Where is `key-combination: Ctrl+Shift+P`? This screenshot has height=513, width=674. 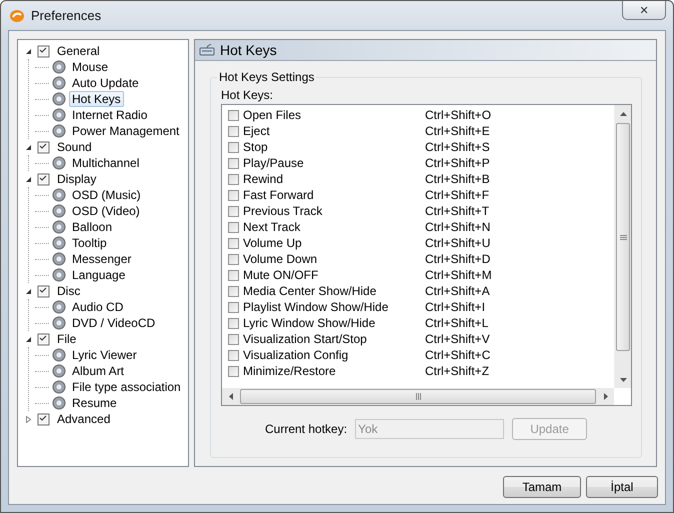 key-combination: Ctrl+Shift+P is located at coordinates (458, 163).